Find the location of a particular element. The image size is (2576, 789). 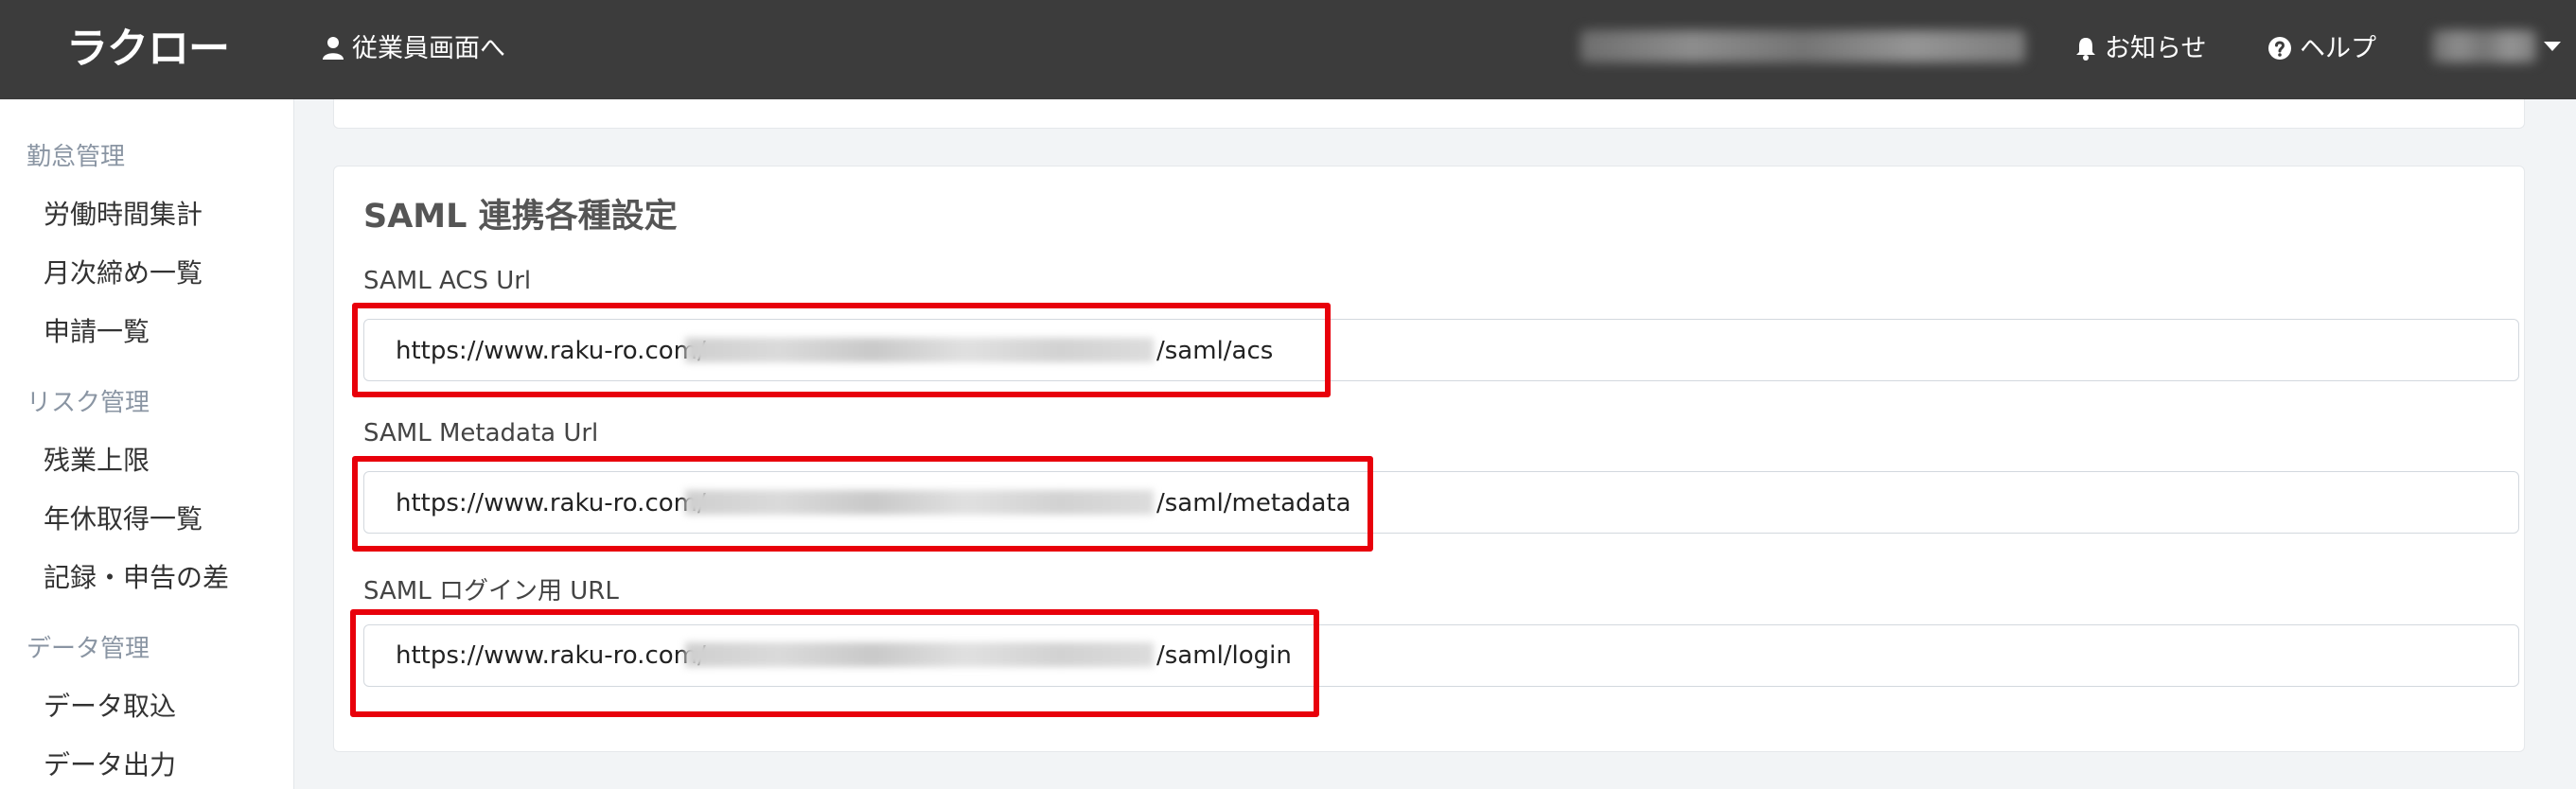

page-title: SAML 連携各種設定 is located at coordinates (520, 217).